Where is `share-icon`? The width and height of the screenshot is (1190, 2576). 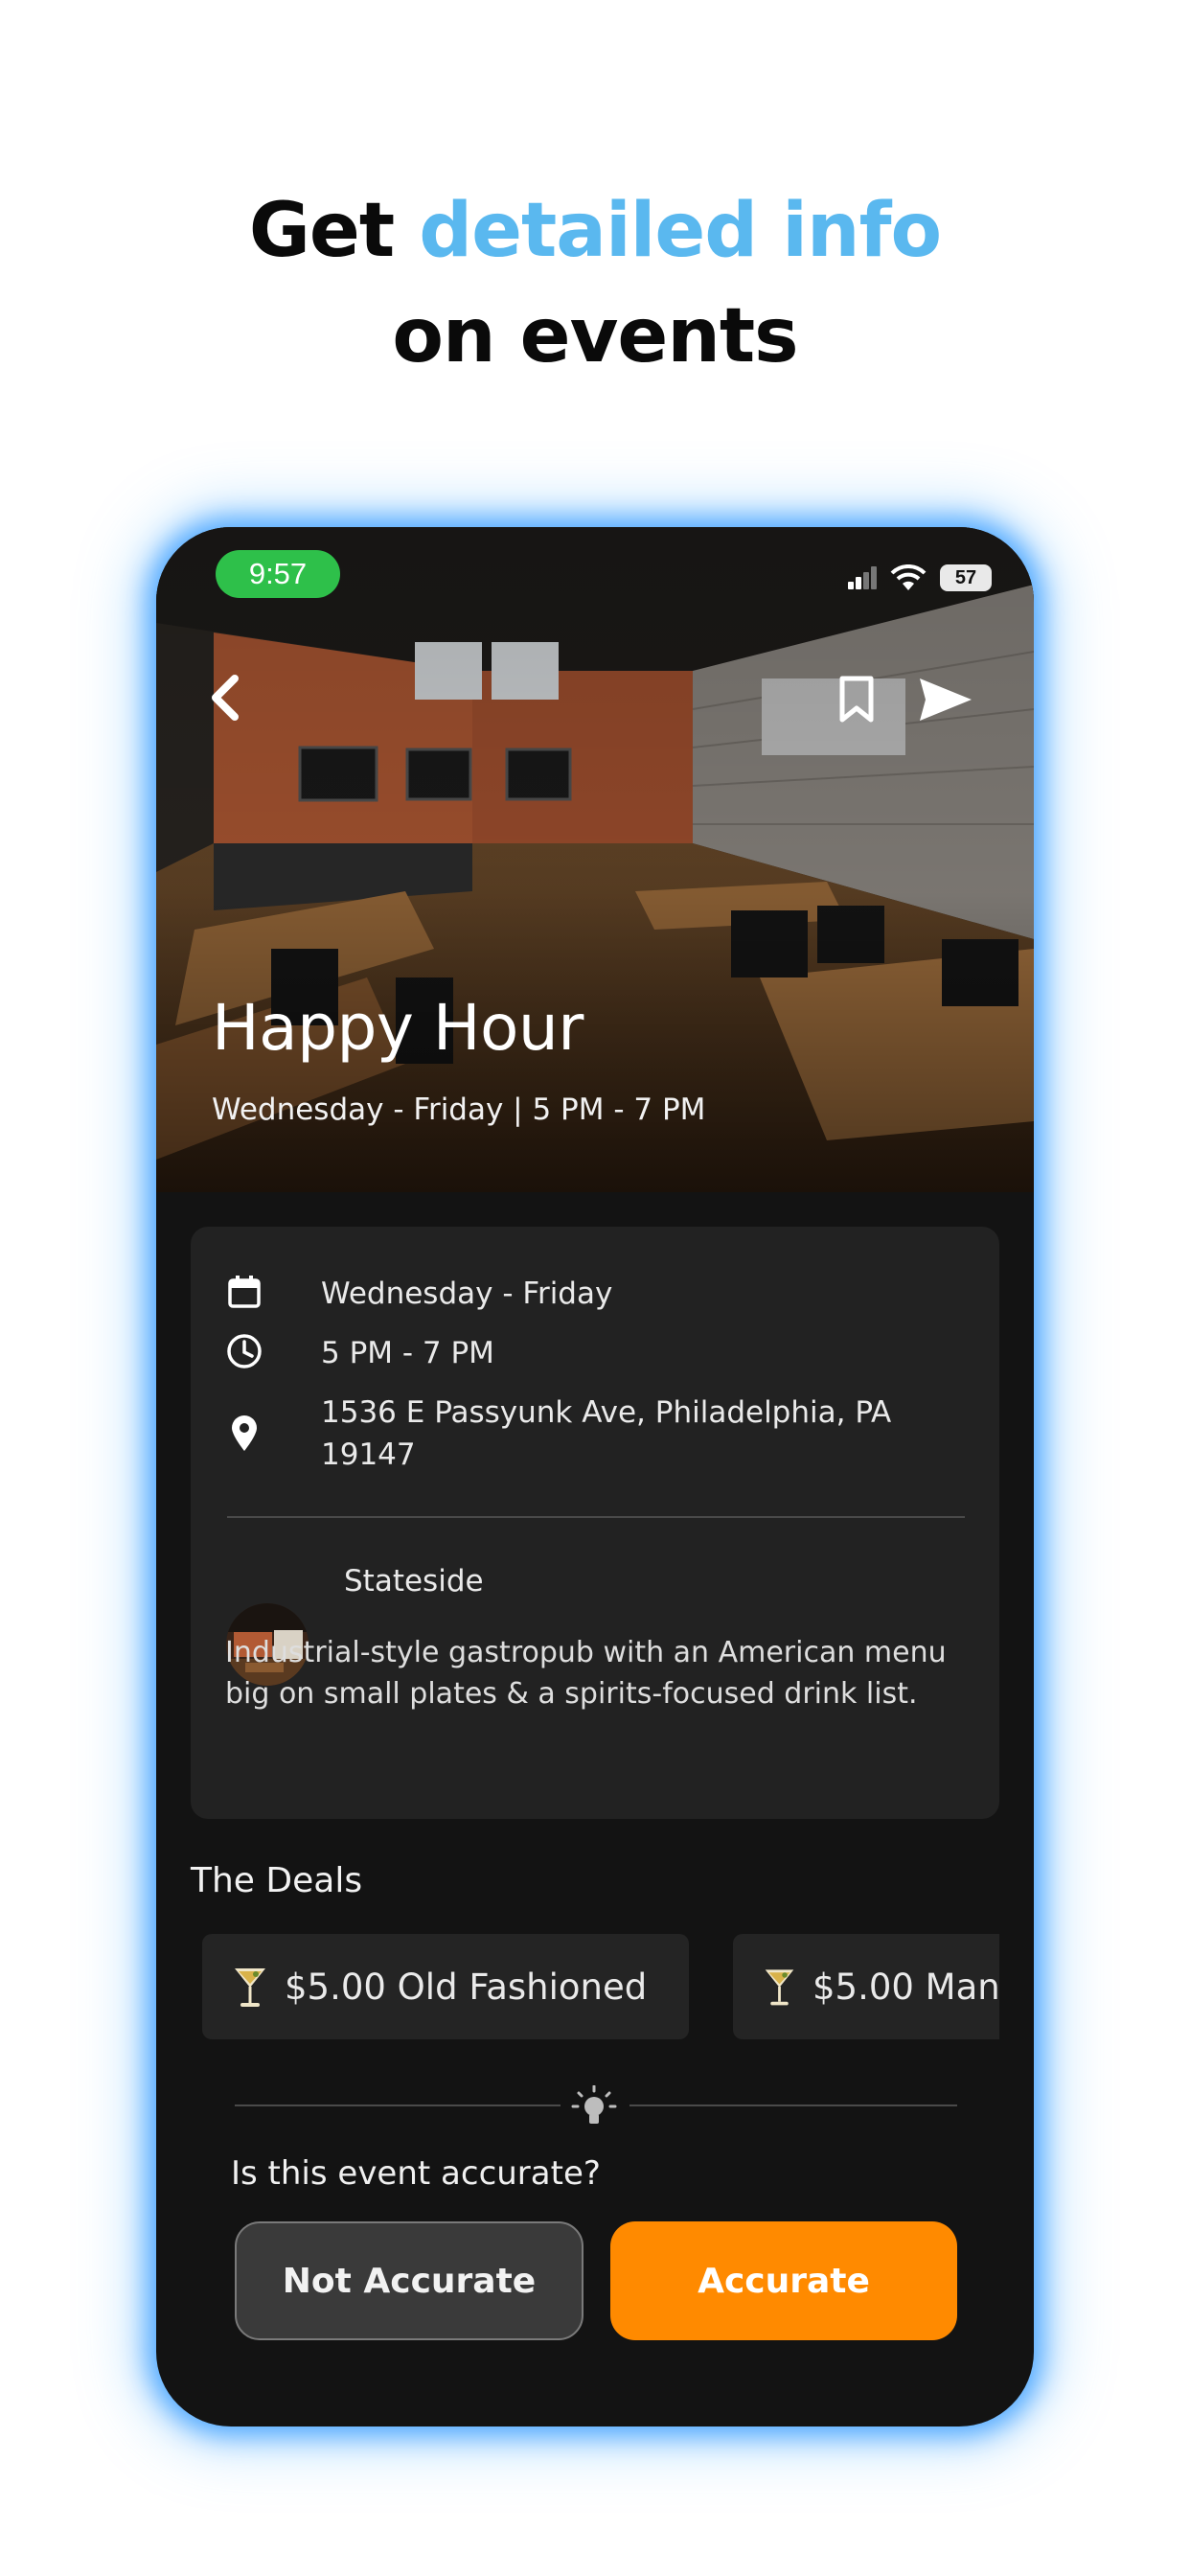
share-icon is located at coordinates (946, 699).